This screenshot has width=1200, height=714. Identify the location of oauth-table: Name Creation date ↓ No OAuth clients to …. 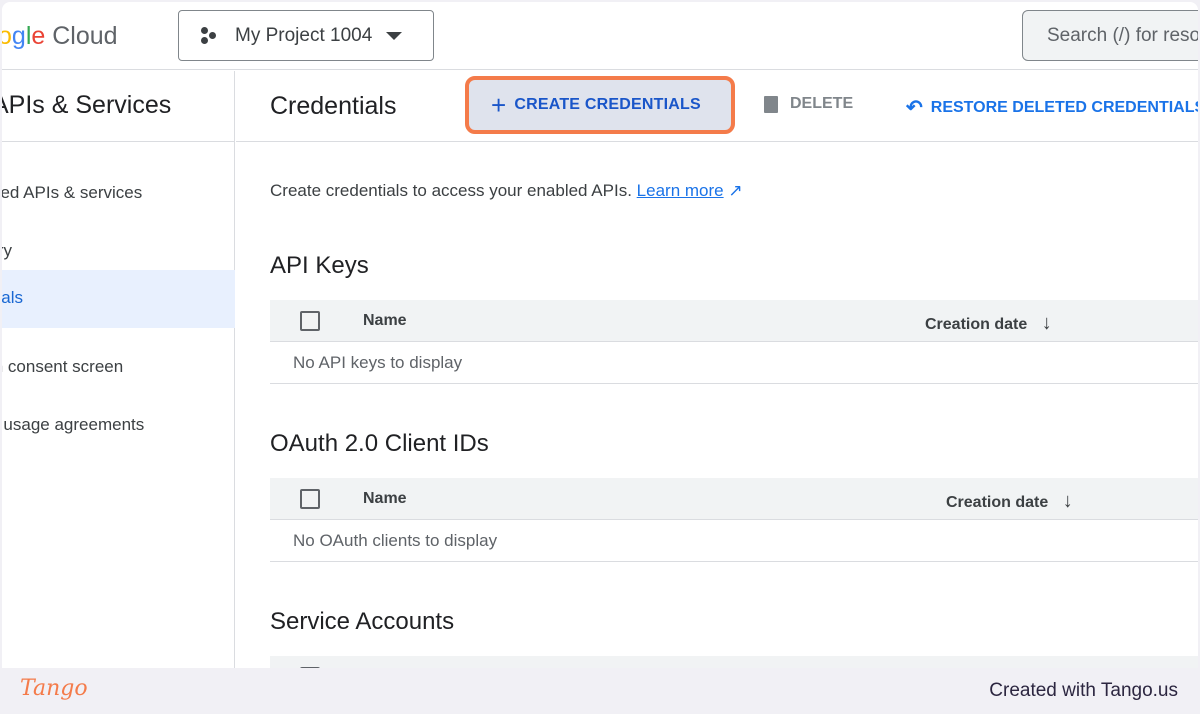
(734, 520).